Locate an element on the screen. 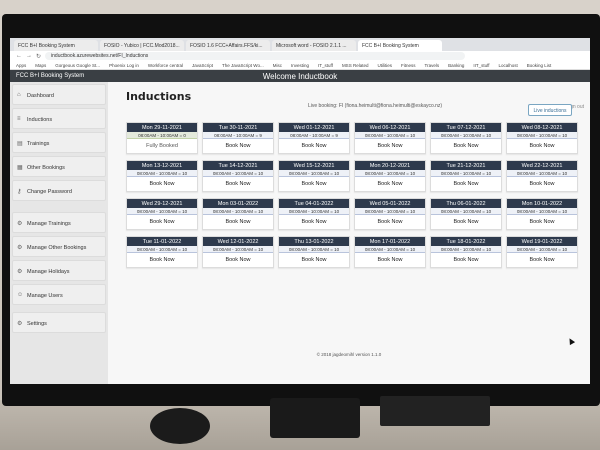 This screenshot has width=600, height=450. bookmark-item: Maps is located at coordinates (40, 65).